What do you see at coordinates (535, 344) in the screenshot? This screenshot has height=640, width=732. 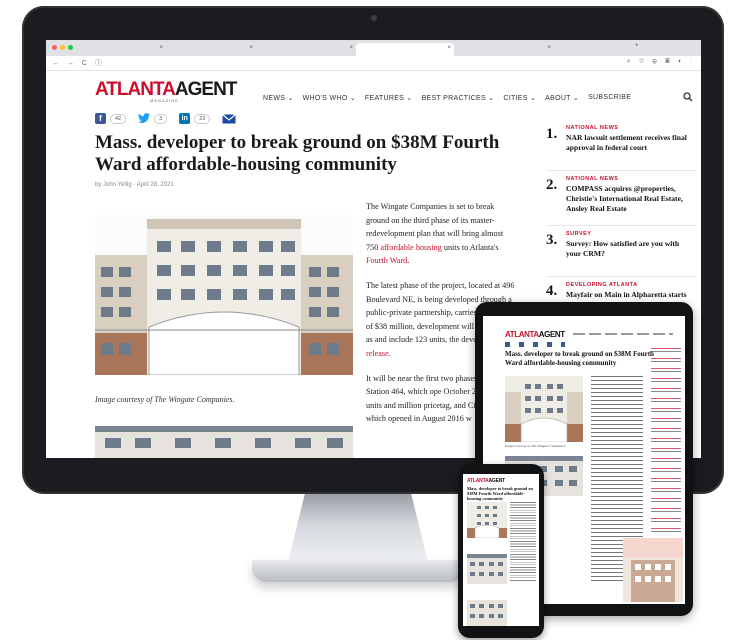 I see `tablet-share-bar` at bounding box center [535, 344].